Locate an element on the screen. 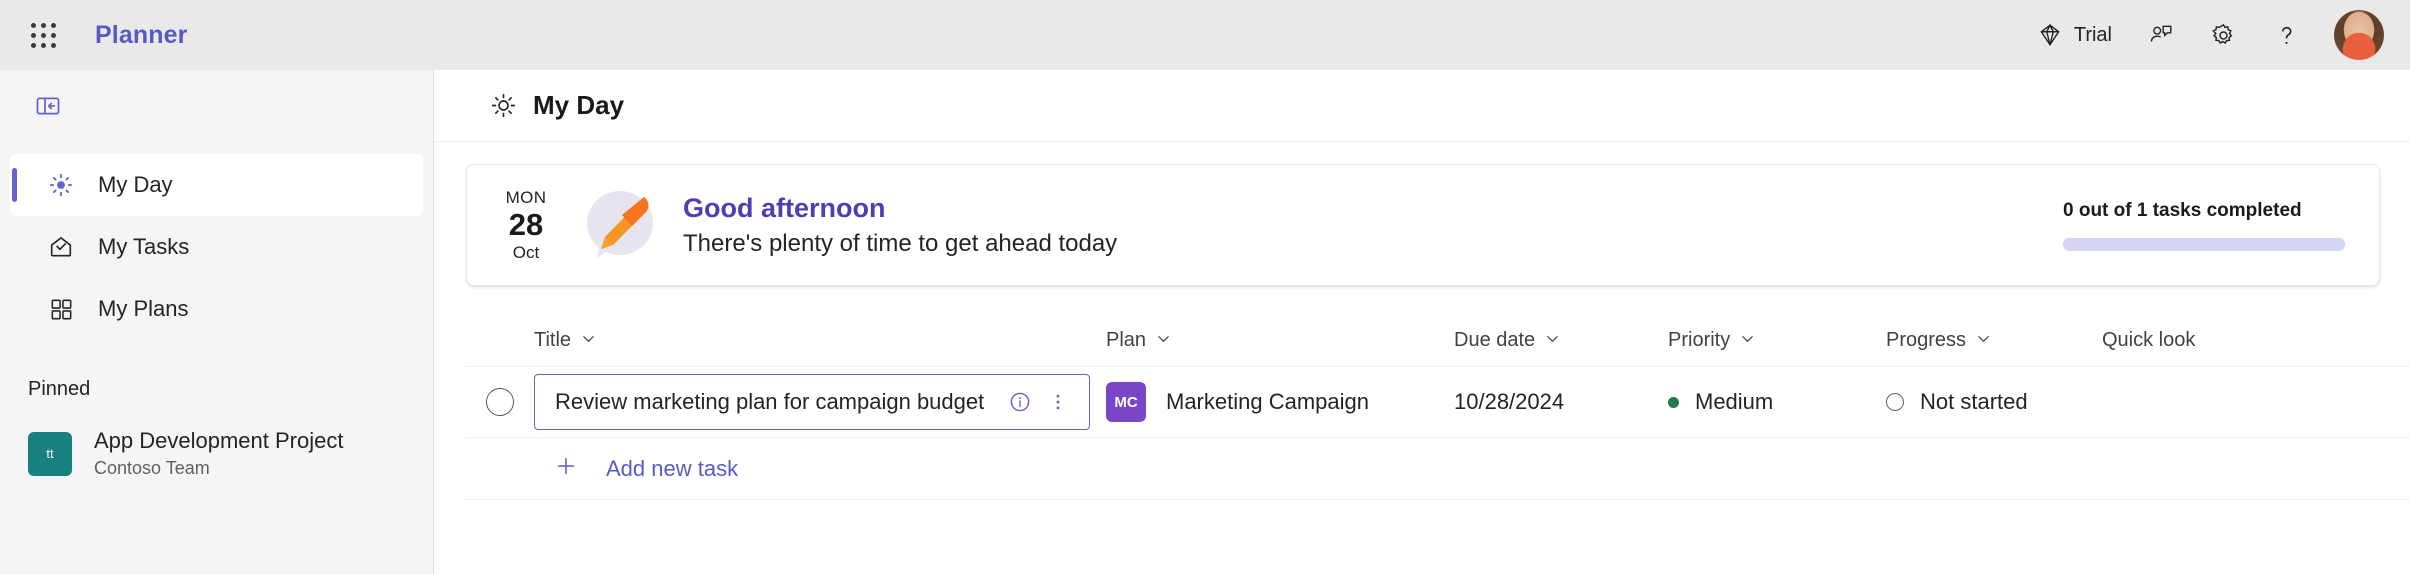  column-header-title: Title is located at coordinates (820, 340).